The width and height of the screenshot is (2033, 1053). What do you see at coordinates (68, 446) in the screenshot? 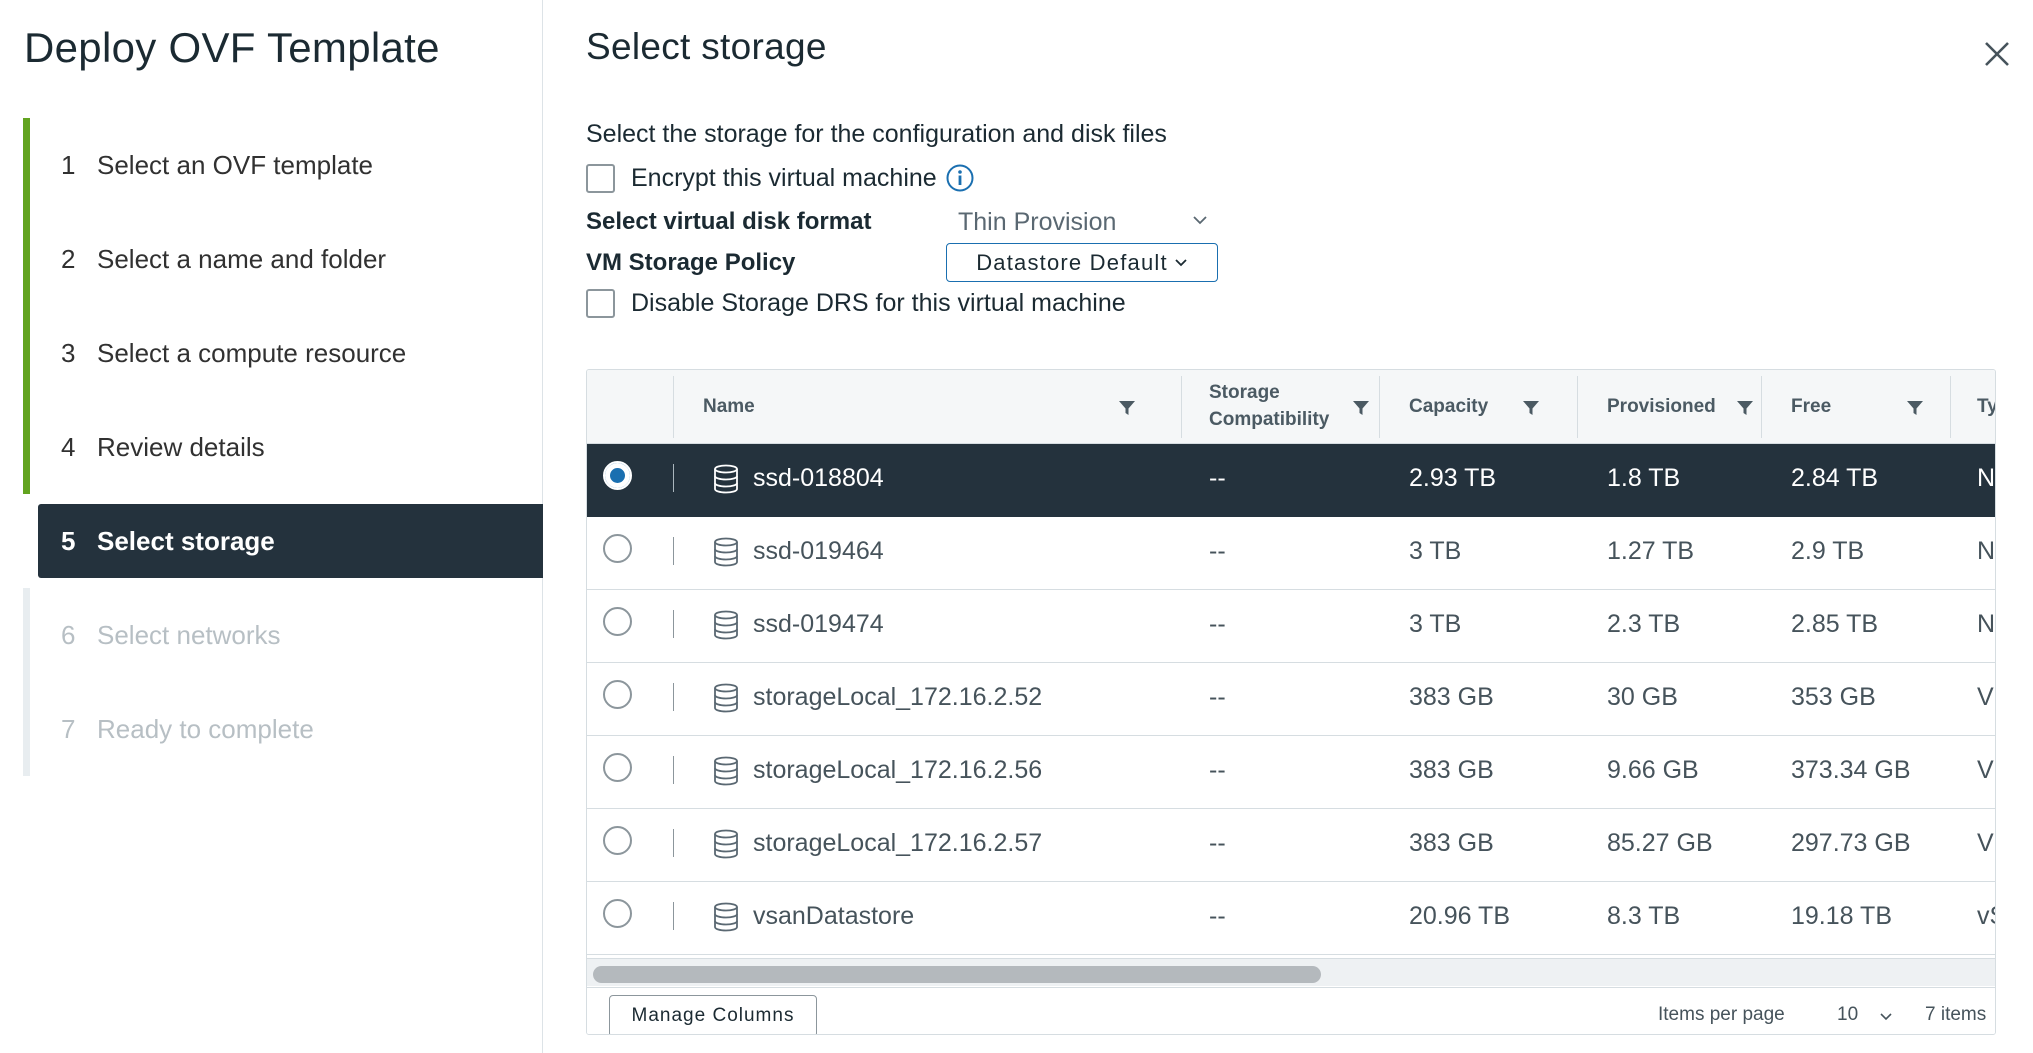
I see `step-number: 4` at bounding box center [68, 446].